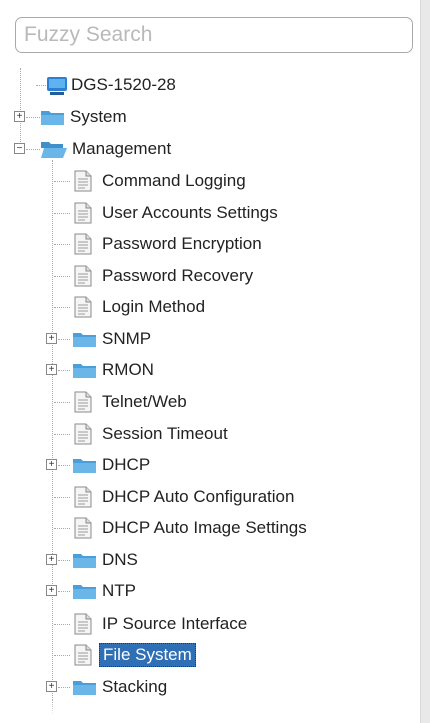 The width and height of the screenshot is (430, 723). What do you see at coordinates (210, 711) in the screenshot?
I see `list-fade` at bounding box center [210, 711].